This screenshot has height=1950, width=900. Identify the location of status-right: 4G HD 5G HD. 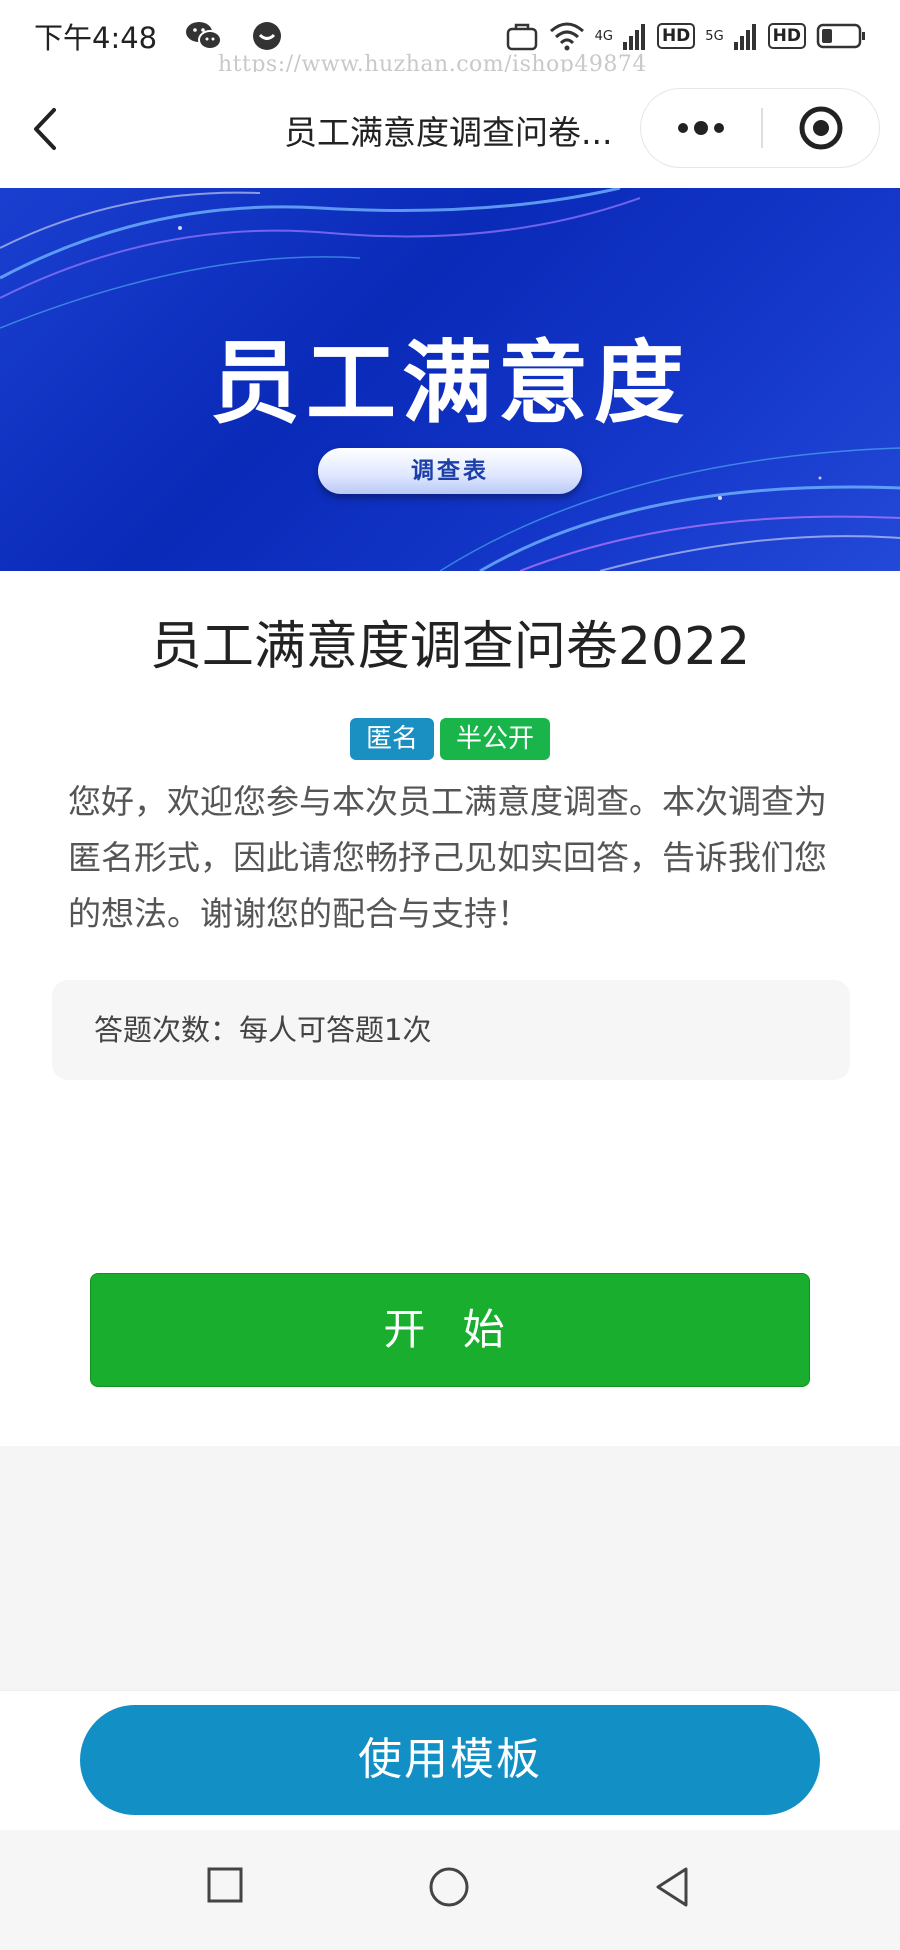
(685, 36).